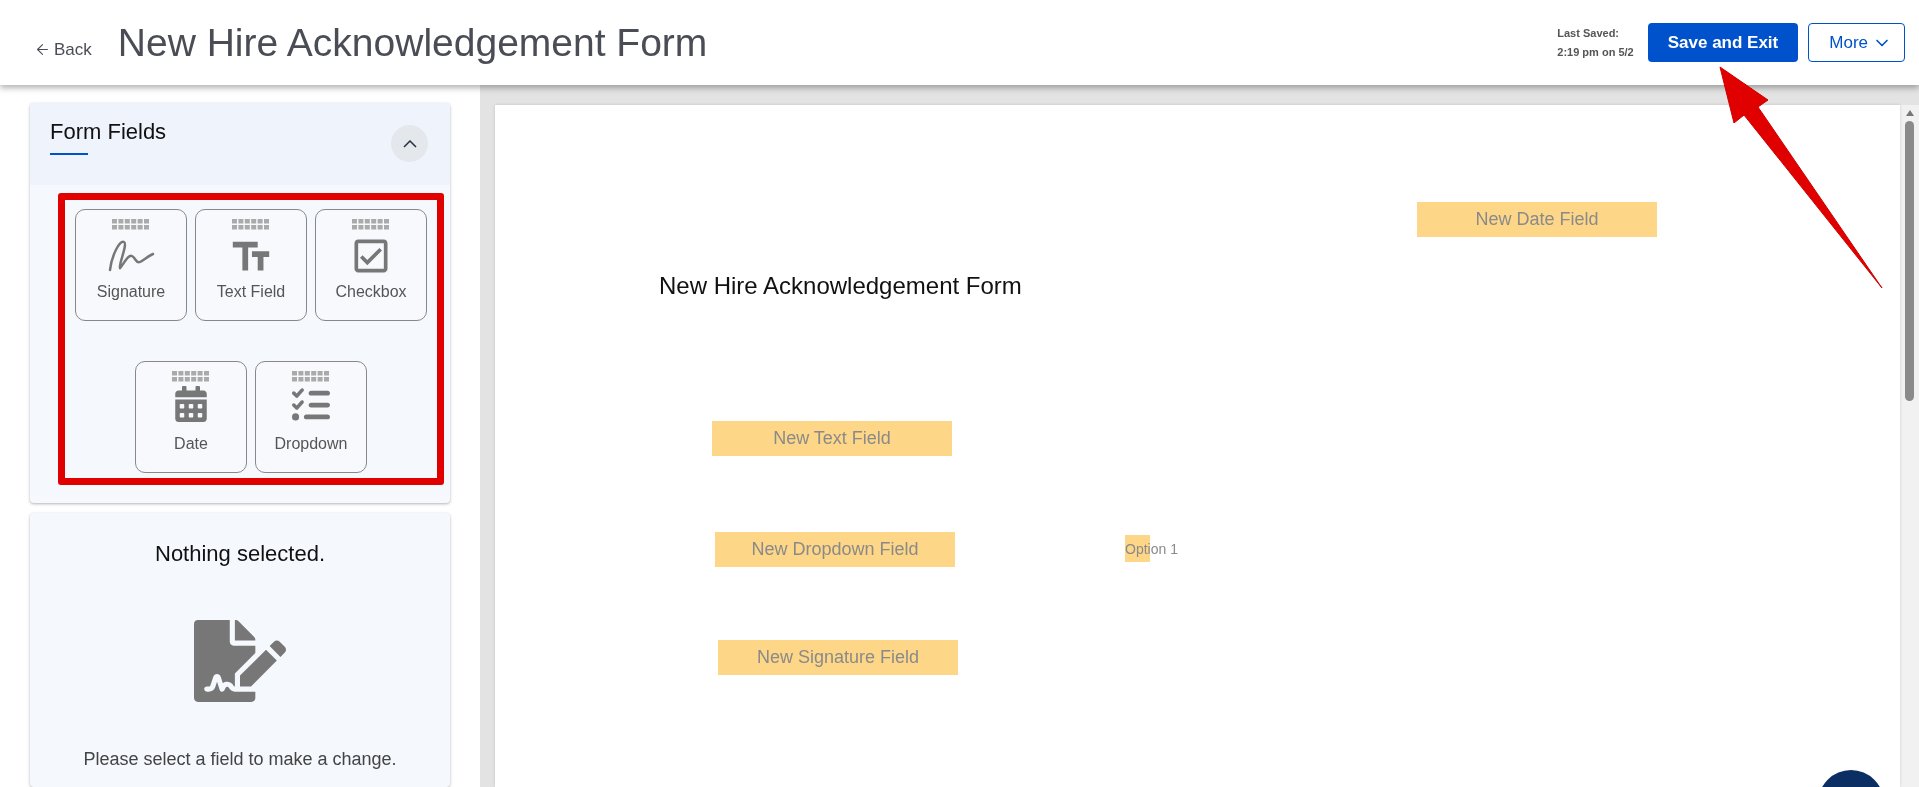 This screenshot has height=787, width=1919. I want to click on back-link: Back, so click(63, 49).